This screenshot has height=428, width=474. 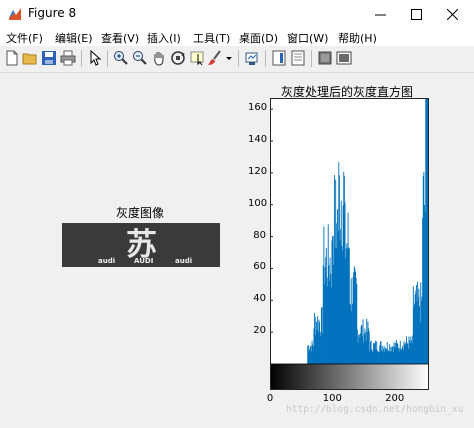 What do you see at coordinates (215, 58) in the screenshot?
I see `brush-icon` at bounding box center [215, 58].